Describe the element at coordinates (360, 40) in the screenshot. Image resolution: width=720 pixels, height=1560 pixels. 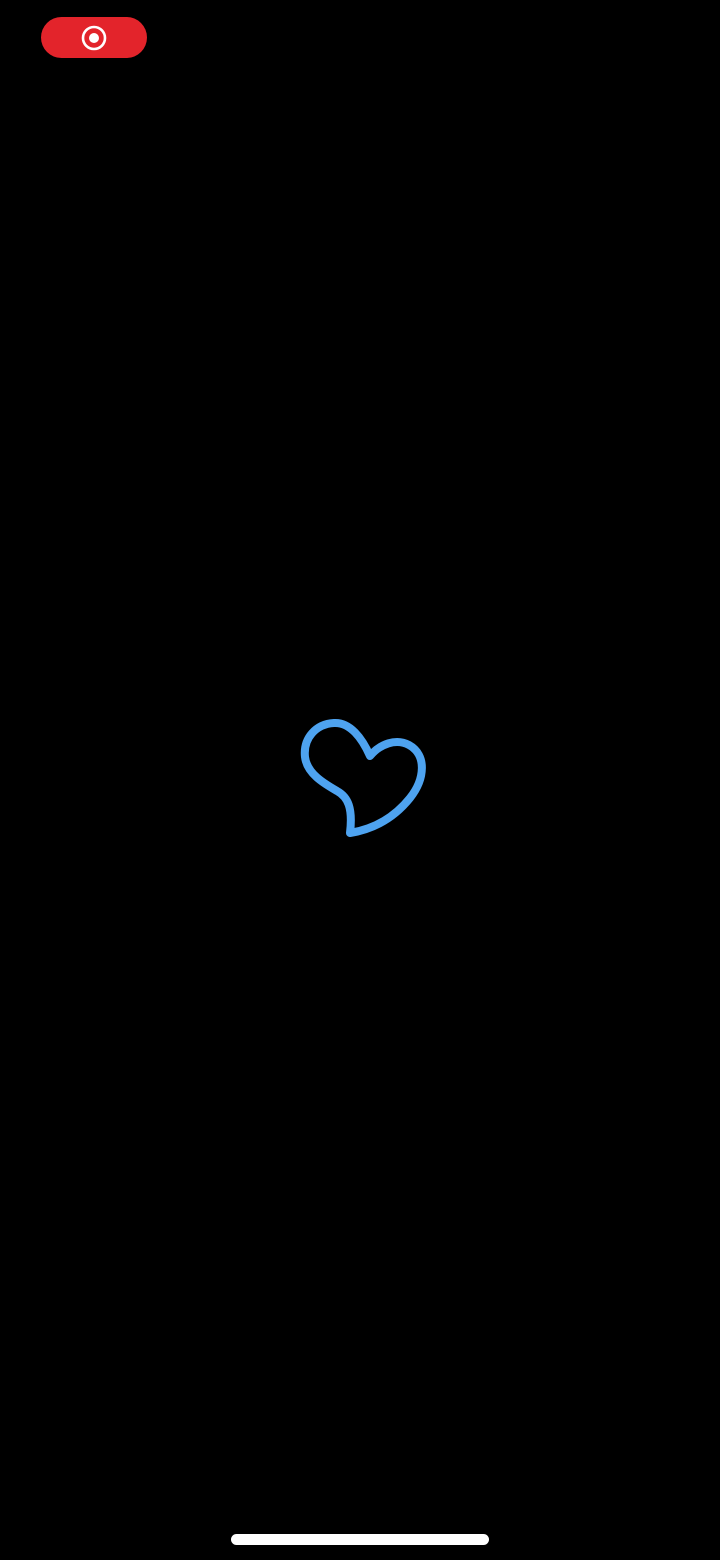
I see `status-bar` at that location.